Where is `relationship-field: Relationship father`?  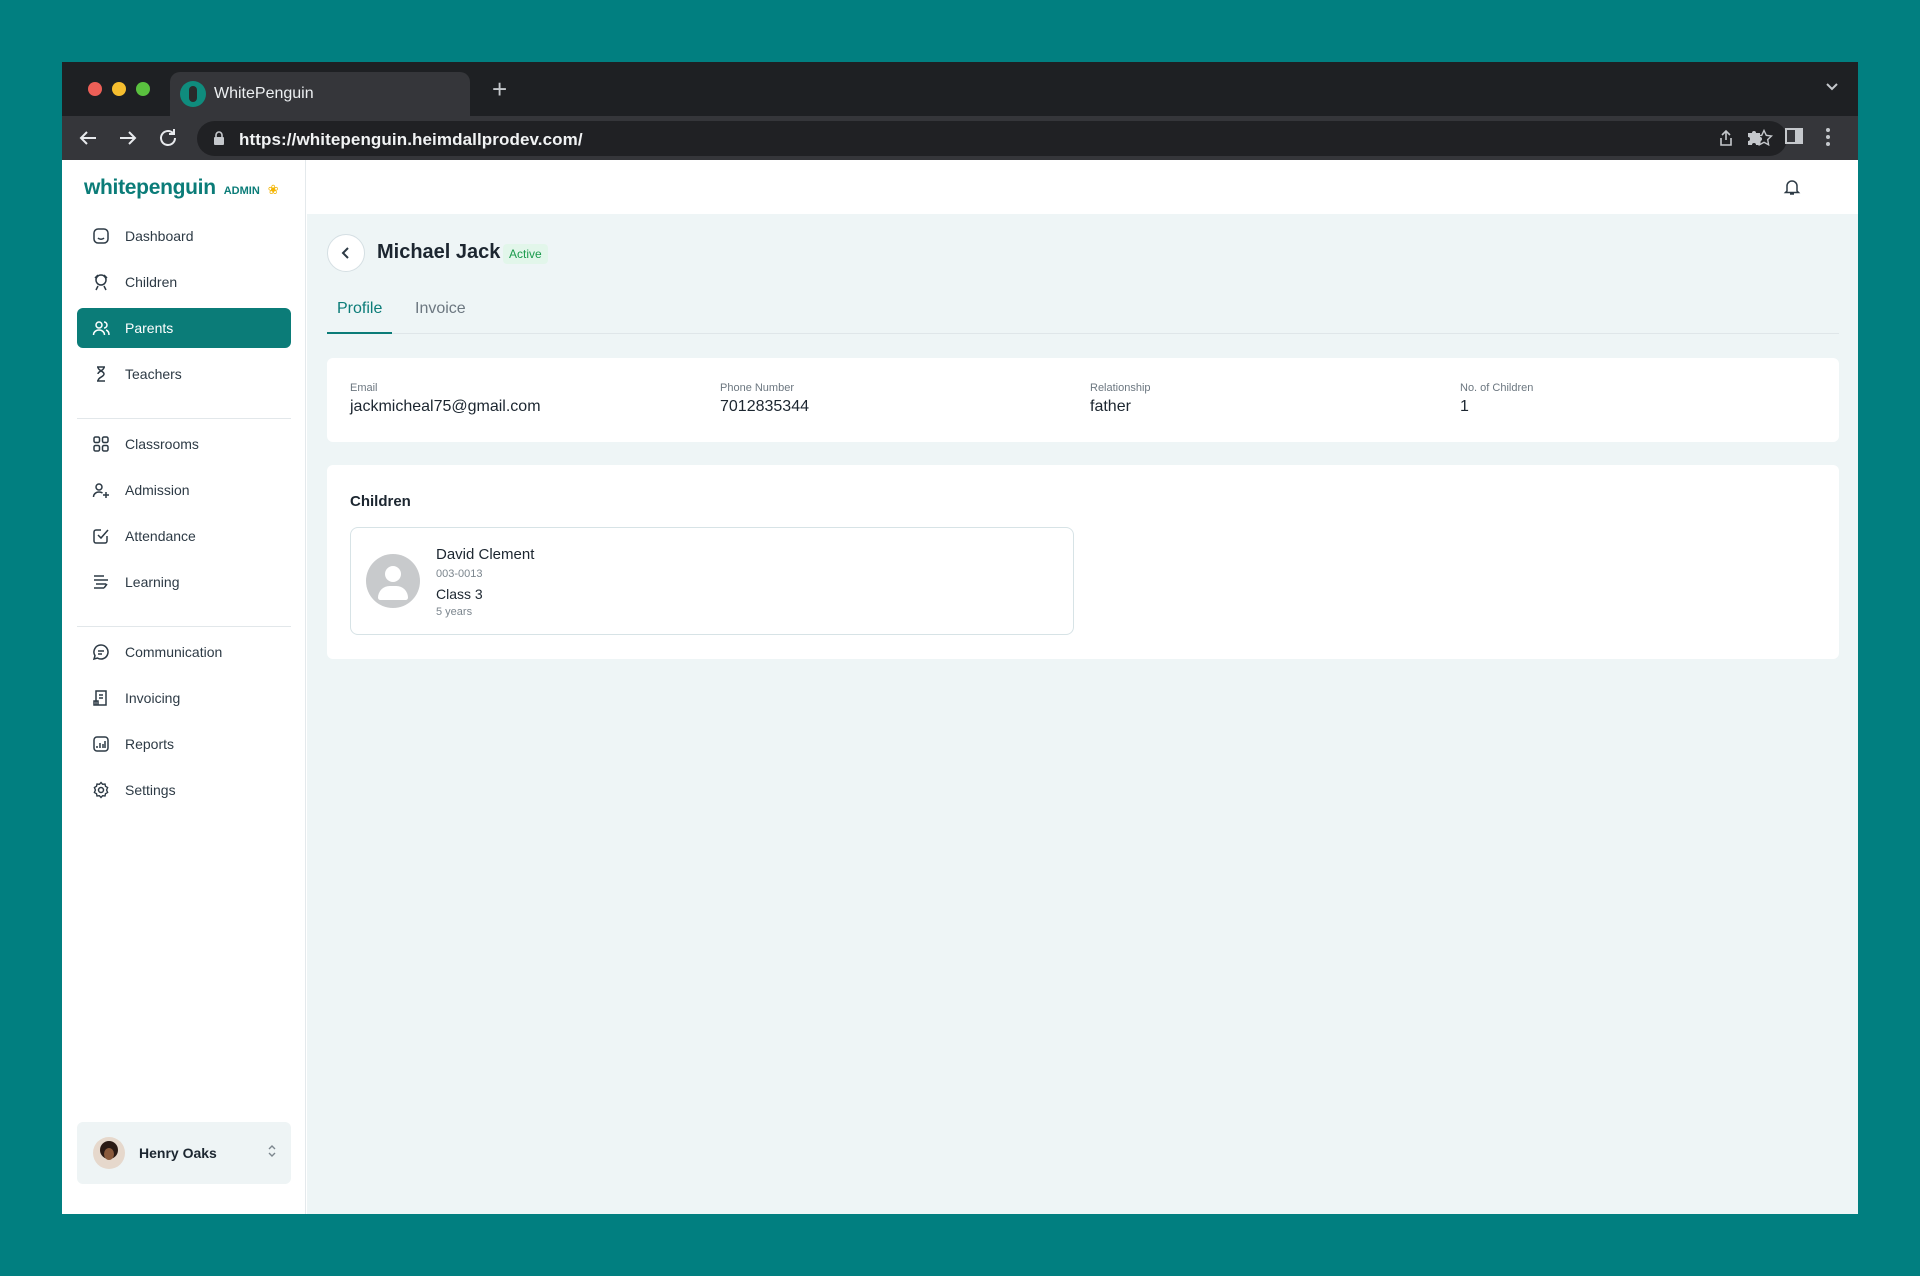 relationship-field: Relationship father is located at coordinates (1120, 399).